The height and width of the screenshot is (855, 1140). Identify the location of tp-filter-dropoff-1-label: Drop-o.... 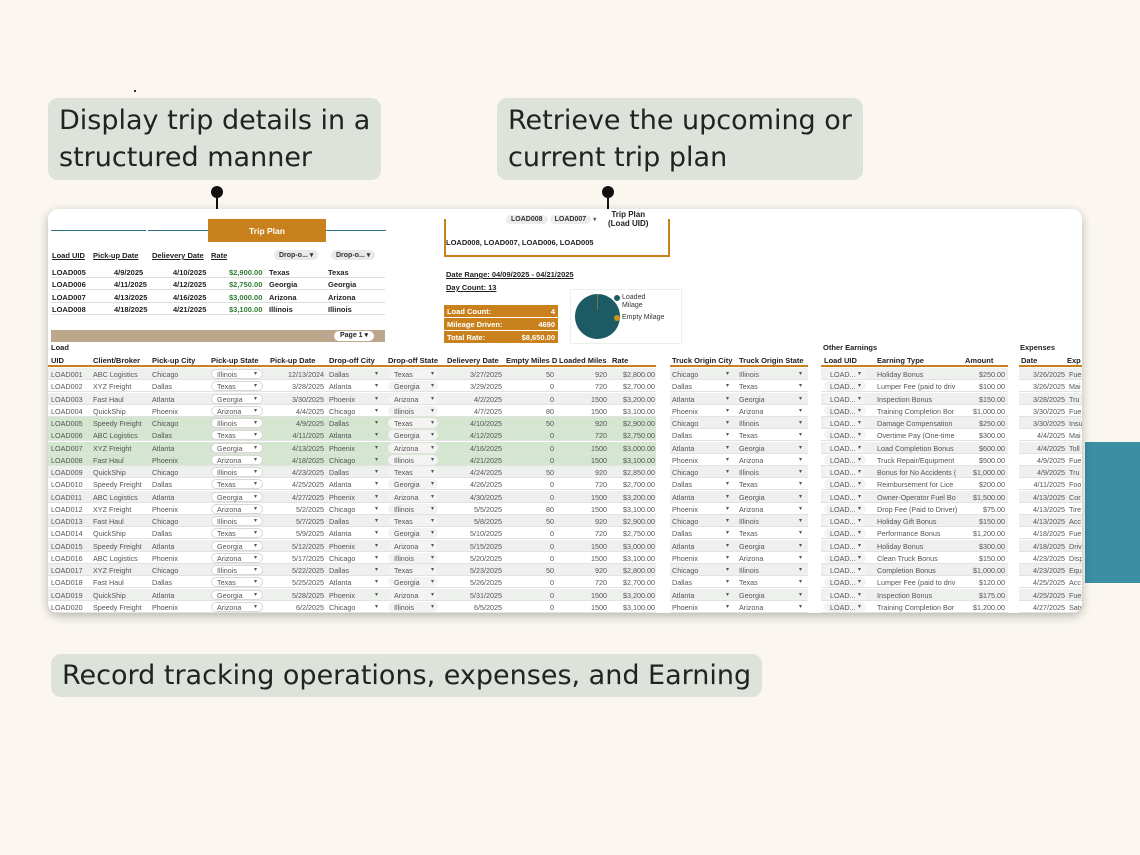
(293, 255).